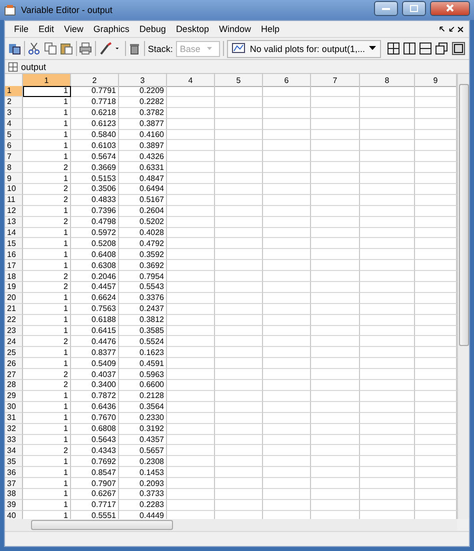 This screenshot has height=551, width=474. What do you see at coordinates (287, 80) in the screenshot?
I see `column-header: 6` at bounding box center [287, 80].